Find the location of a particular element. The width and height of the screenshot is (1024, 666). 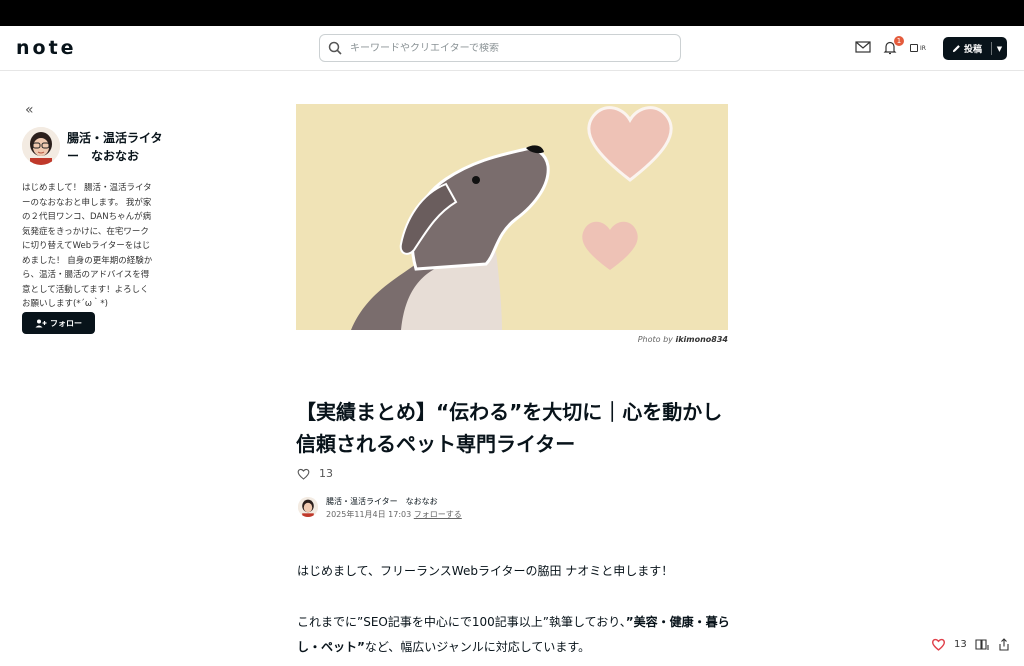

paragraph-2-text-a: これまでに”SEO記事を中心にで100記事以上”執筆しており、 is located at coordinates (461, 622).